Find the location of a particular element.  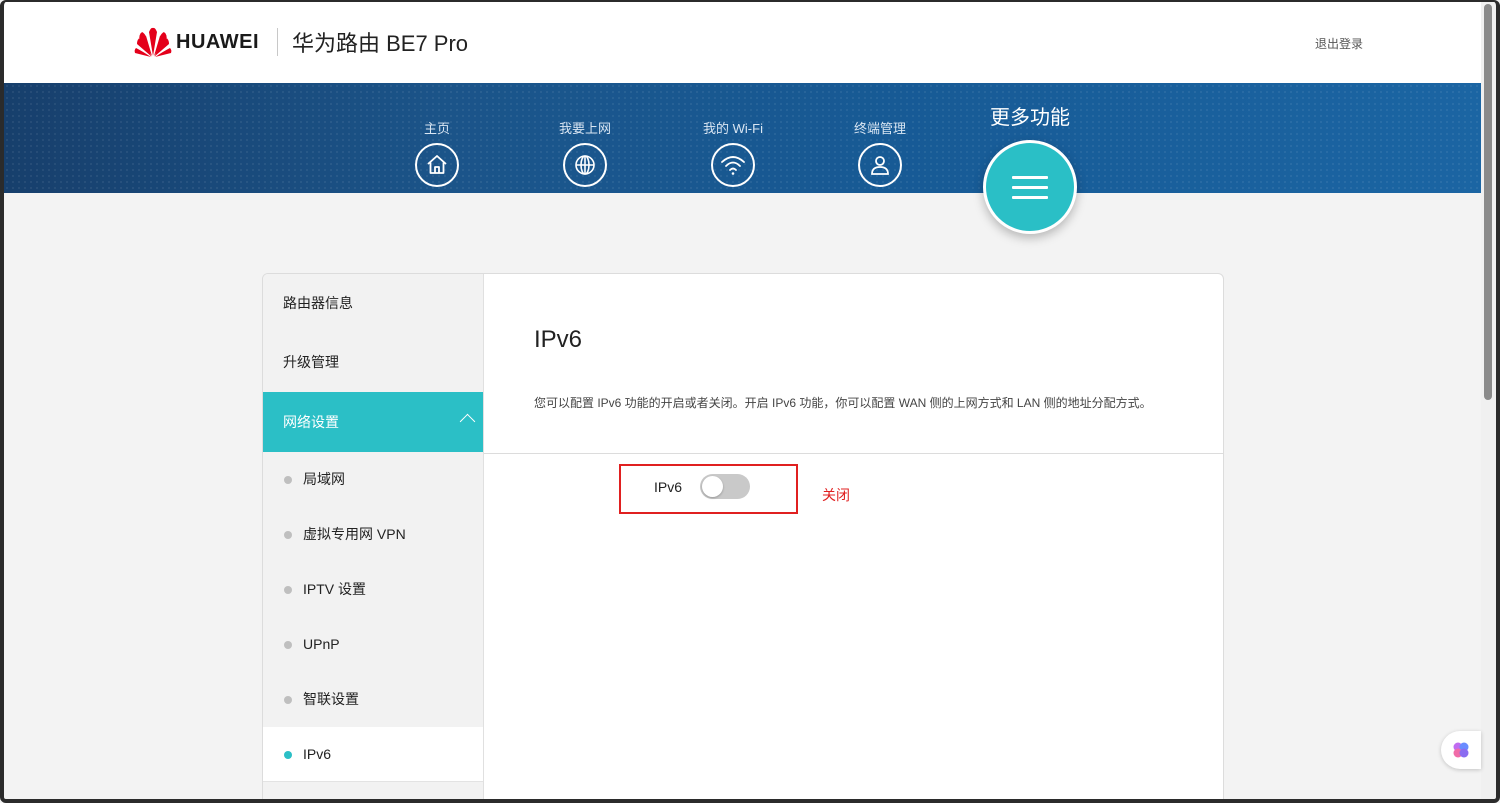

nav-internet-label: 我要上网 is located at coordinates (584, 128).